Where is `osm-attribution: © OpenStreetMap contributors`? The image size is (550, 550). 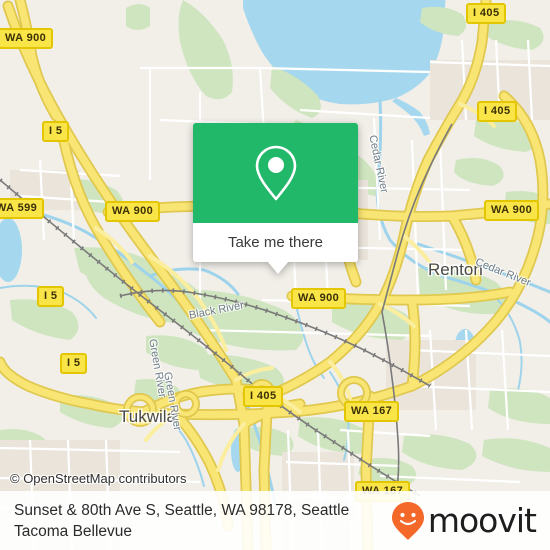 osm-attribution: © OpenStreetMap contributors is located at coordinates (98, 478).